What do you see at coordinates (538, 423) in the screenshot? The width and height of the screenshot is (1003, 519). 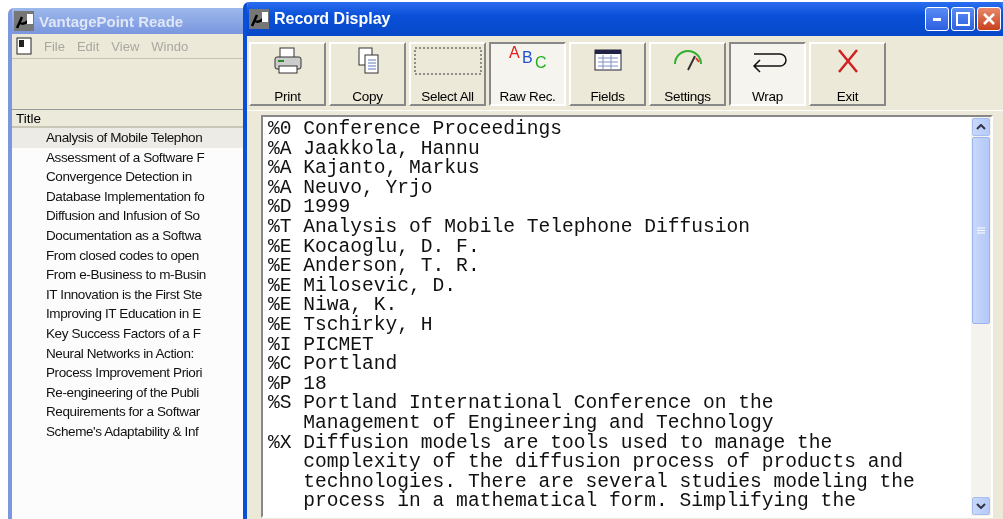 I see `field-value: Management of Engineering and Technology` at bounding box center [538, 423].